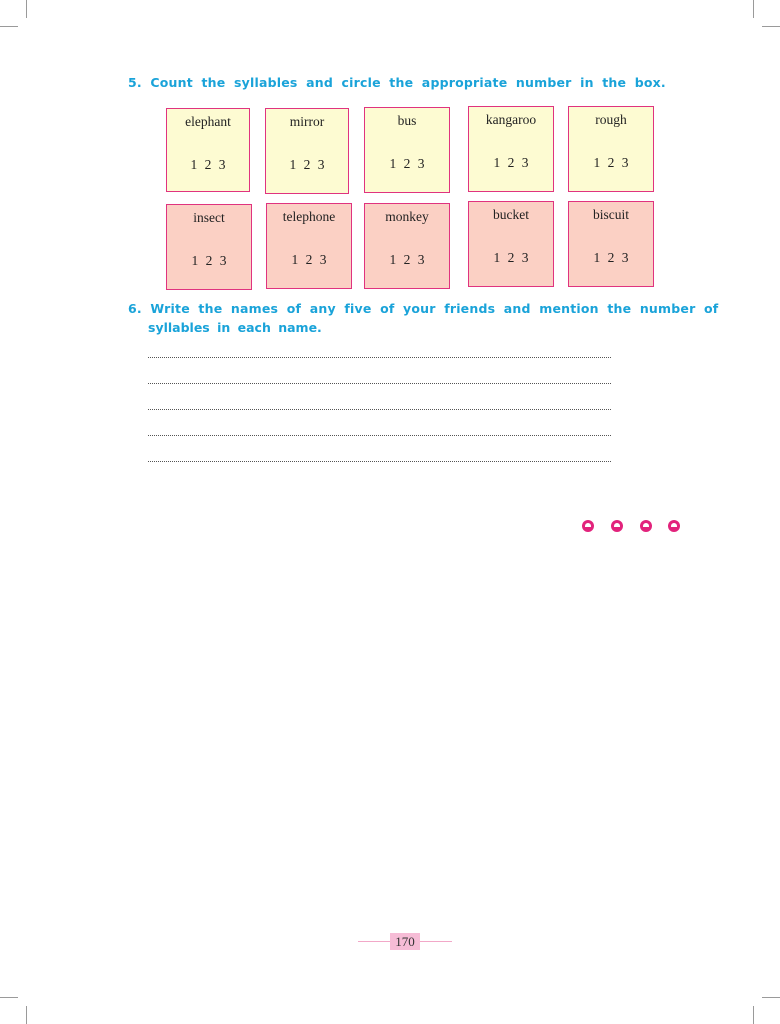  What do you see at coordinates (611, 119) in the screenshot?
I see `card-word: rough` at bounding box center [611, 119].